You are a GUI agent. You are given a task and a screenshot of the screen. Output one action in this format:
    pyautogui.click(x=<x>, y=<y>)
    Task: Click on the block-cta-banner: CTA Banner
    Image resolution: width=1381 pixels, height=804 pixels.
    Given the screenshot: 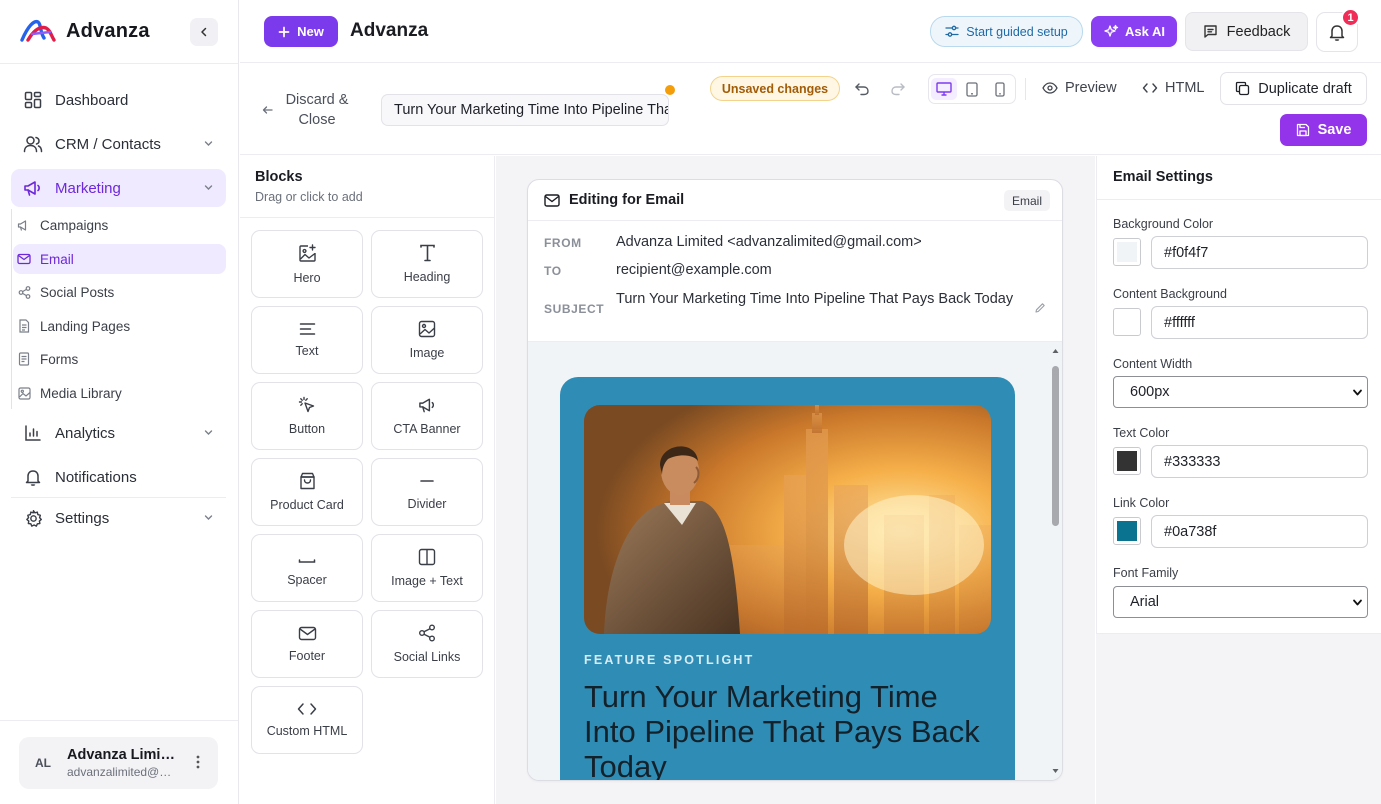 What is the action you would take?
    pyautogui.click(x=427, y=416)
    